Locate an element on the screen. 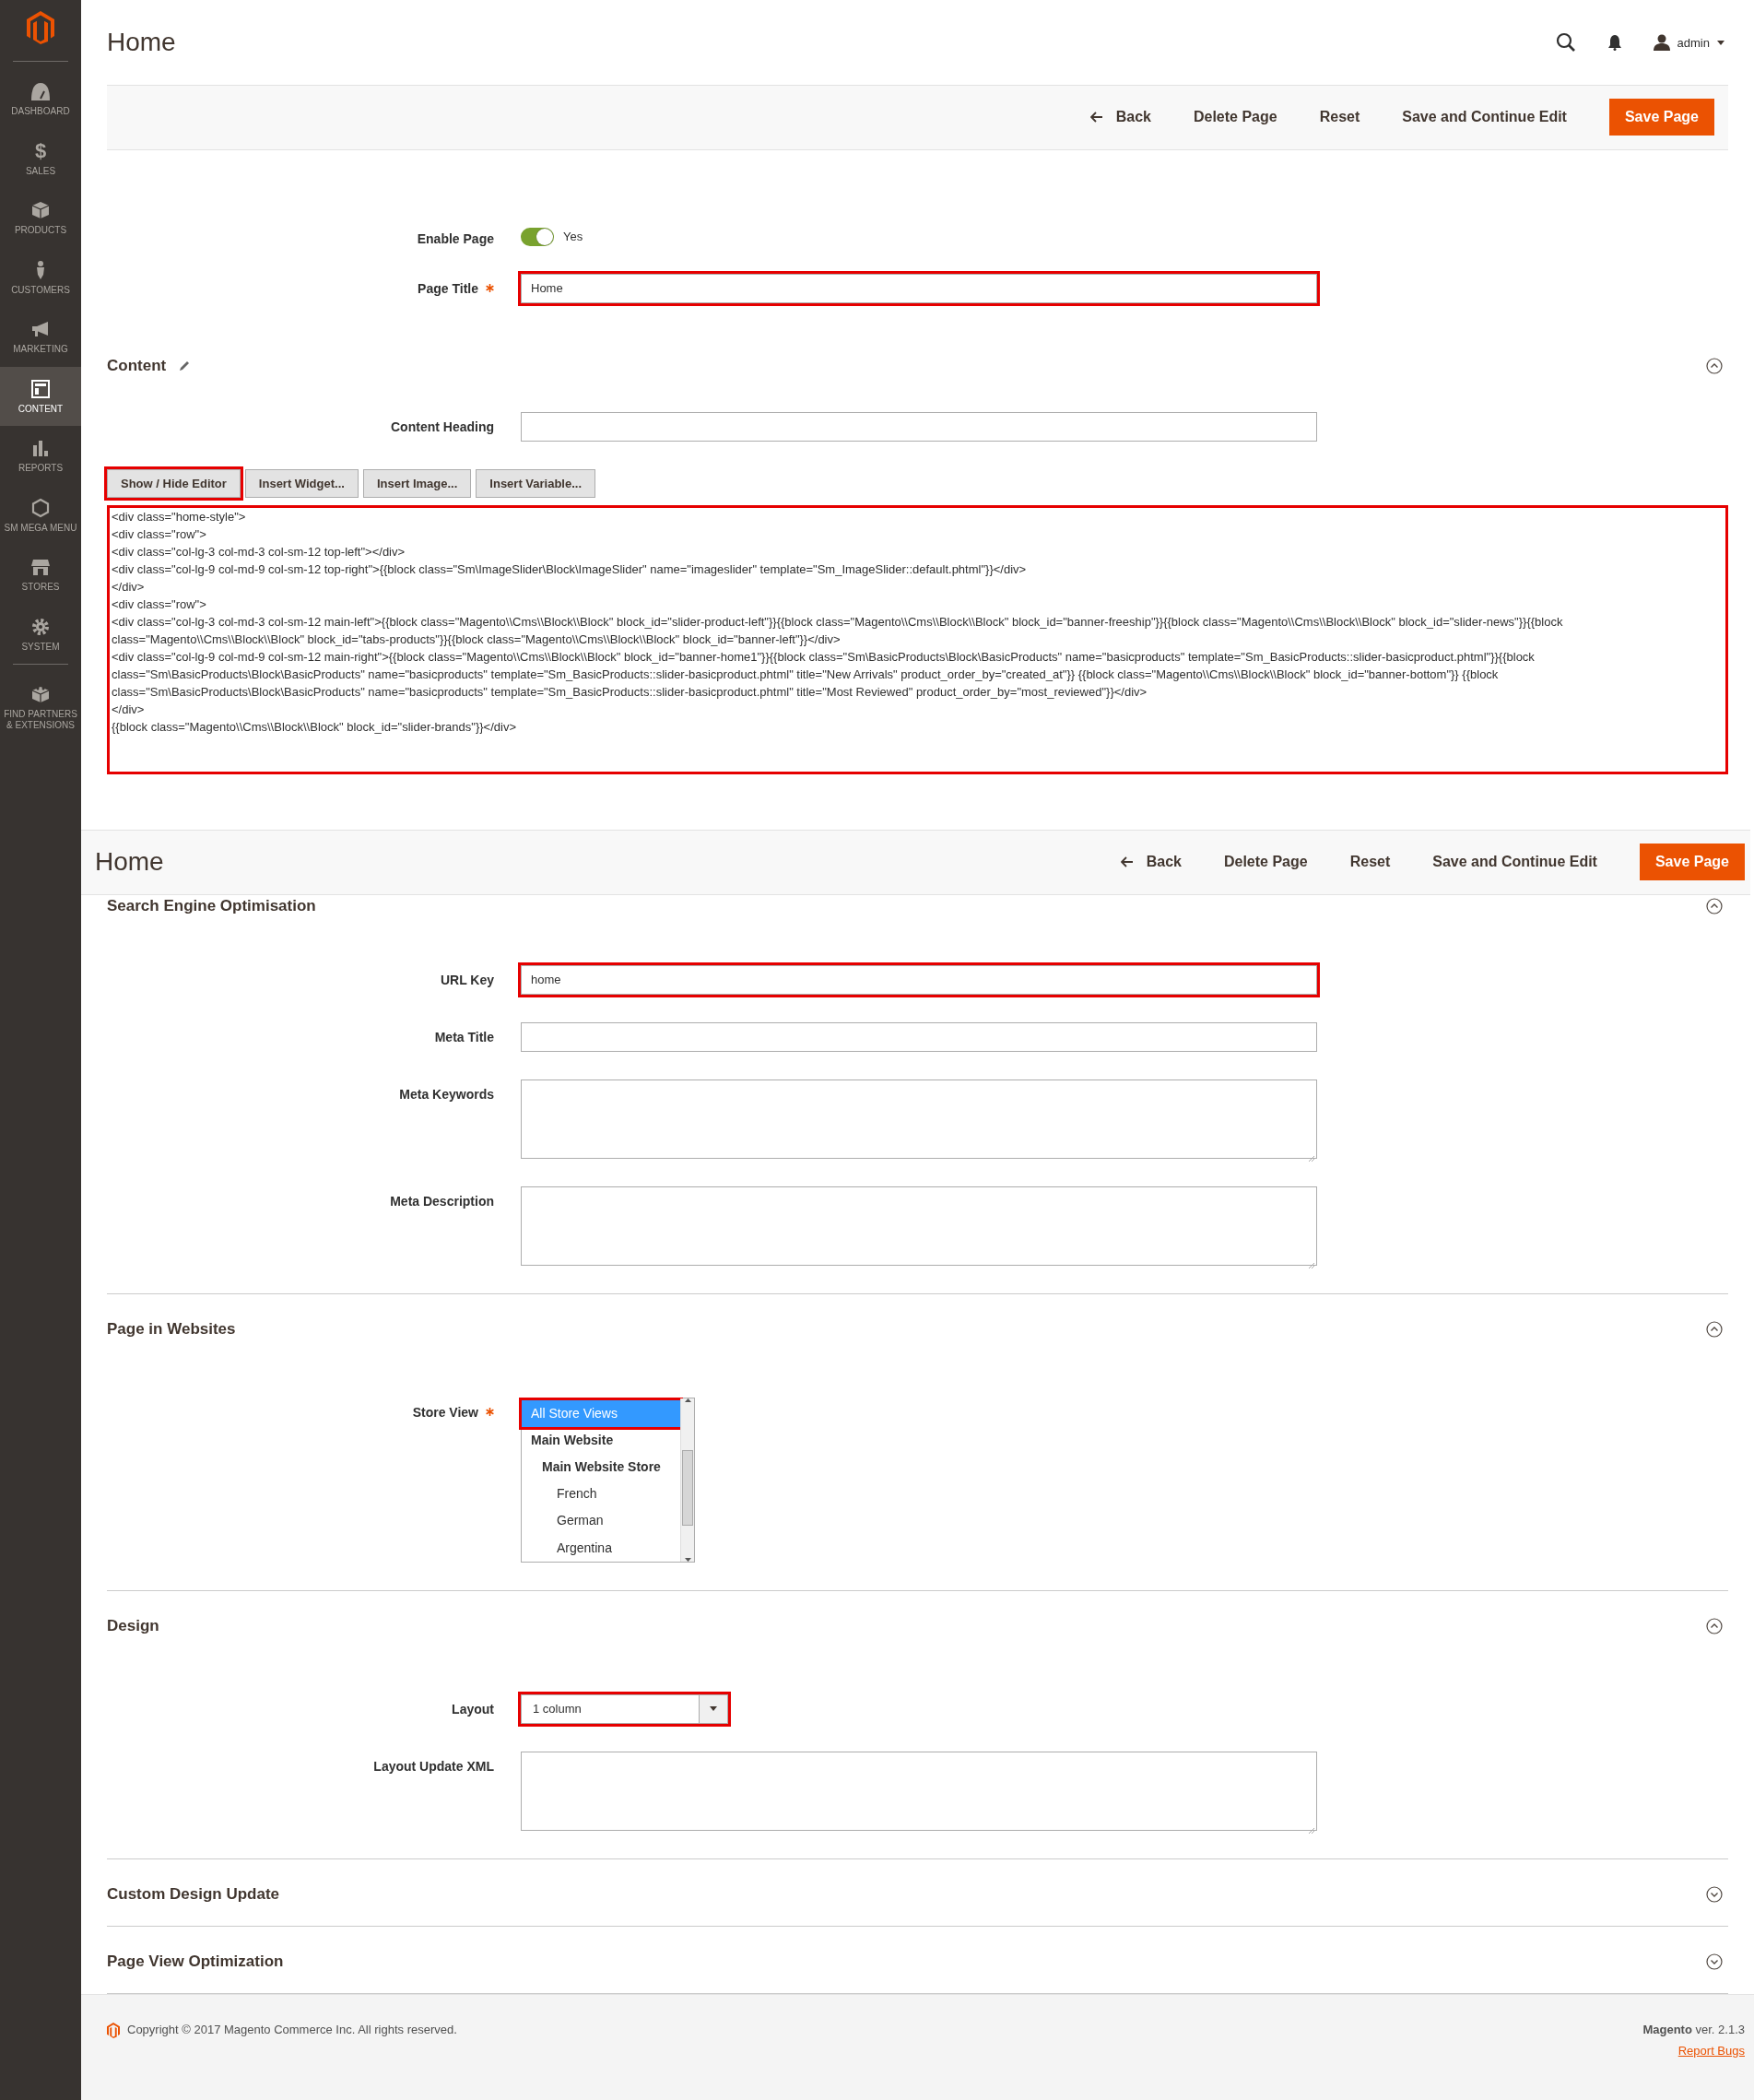 The image size is (1754, 2100). person-icon is located at coordinates (1661, 43).